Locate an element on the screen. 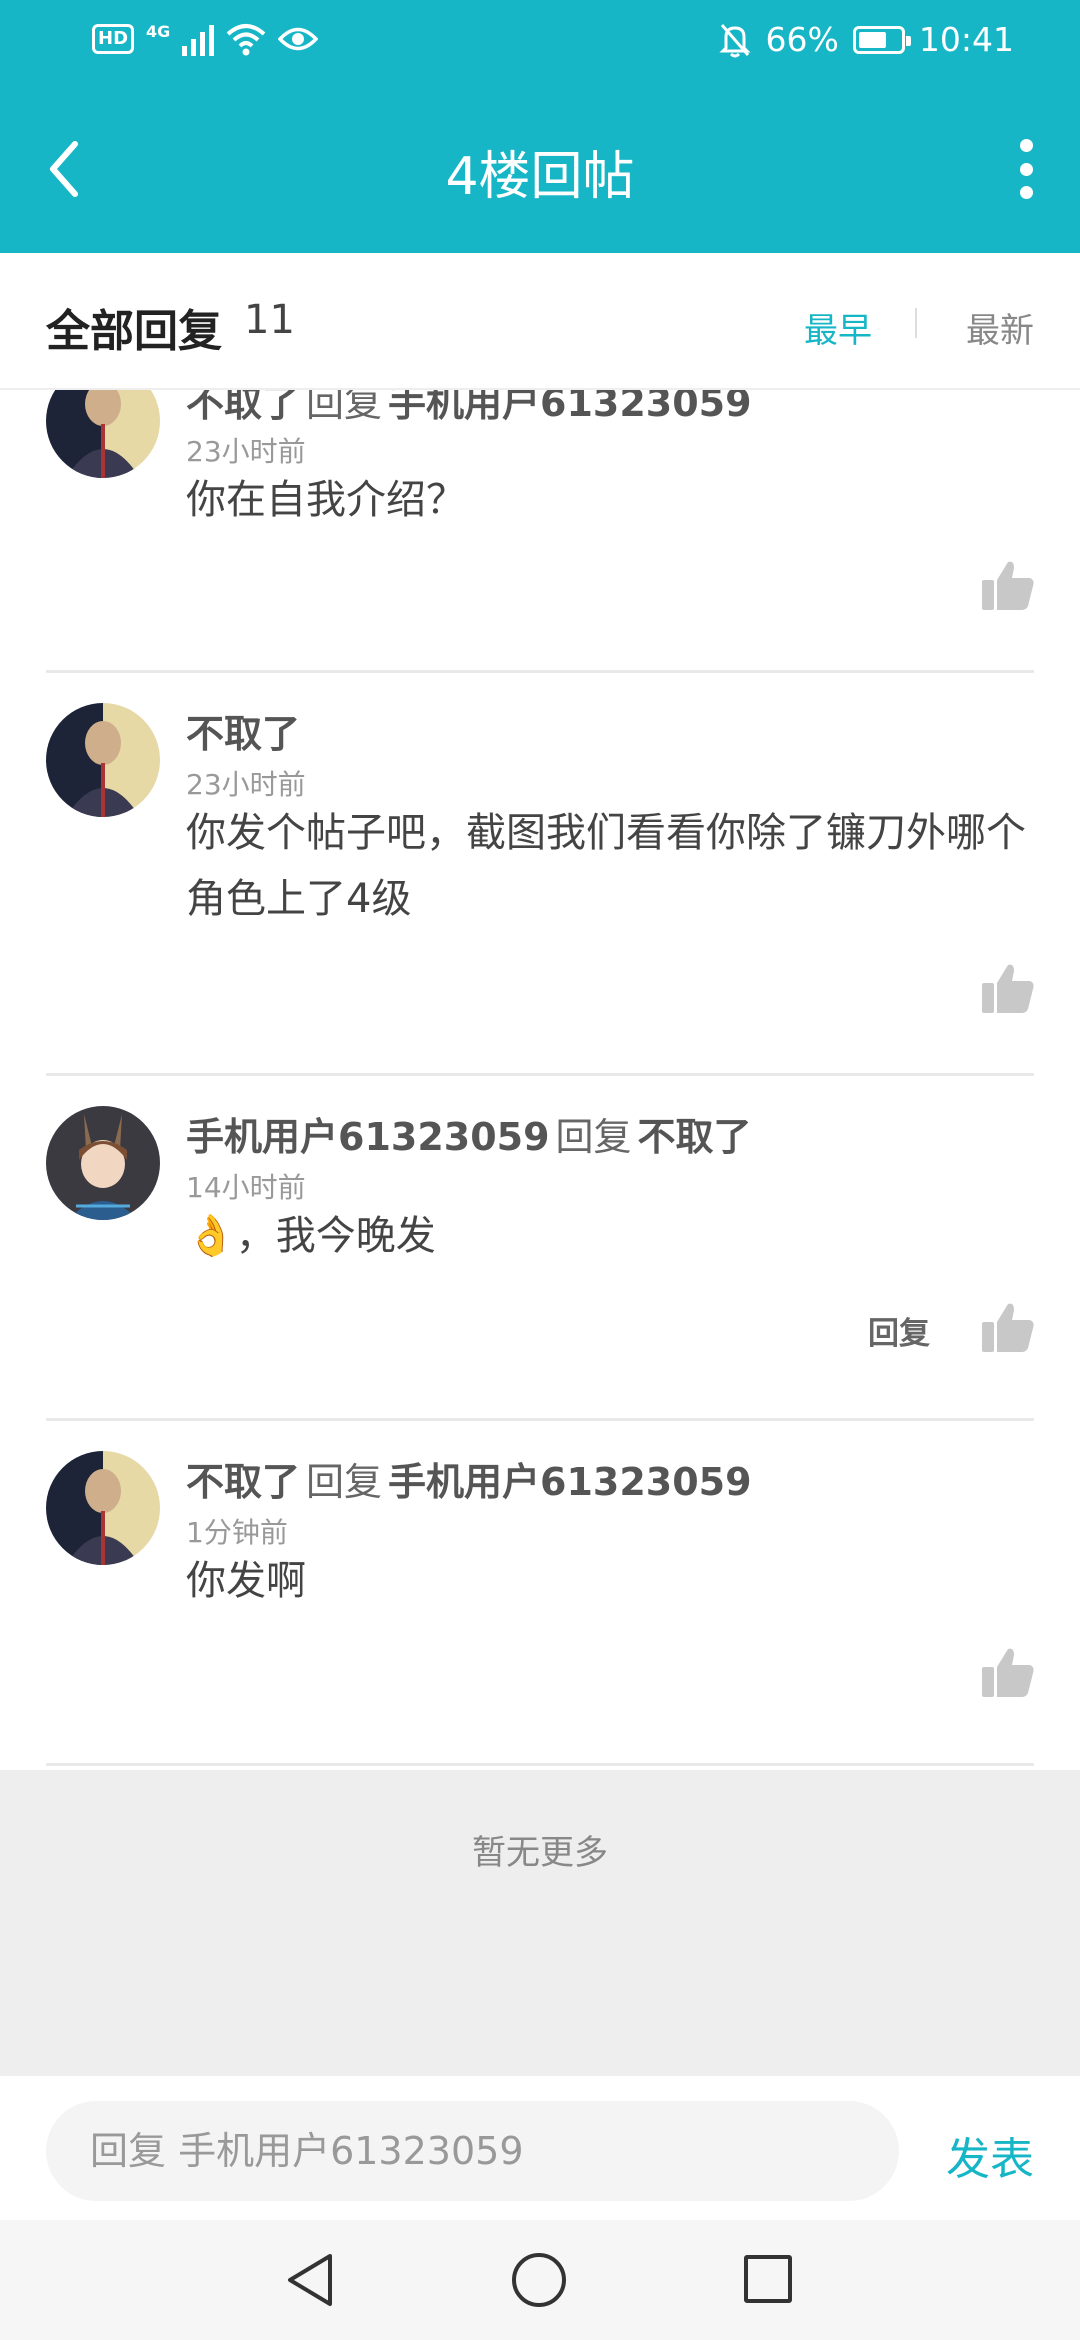 This screenshot has width=1080, height=2340. battery-percent: 66% is located at coordinates (802, 39).